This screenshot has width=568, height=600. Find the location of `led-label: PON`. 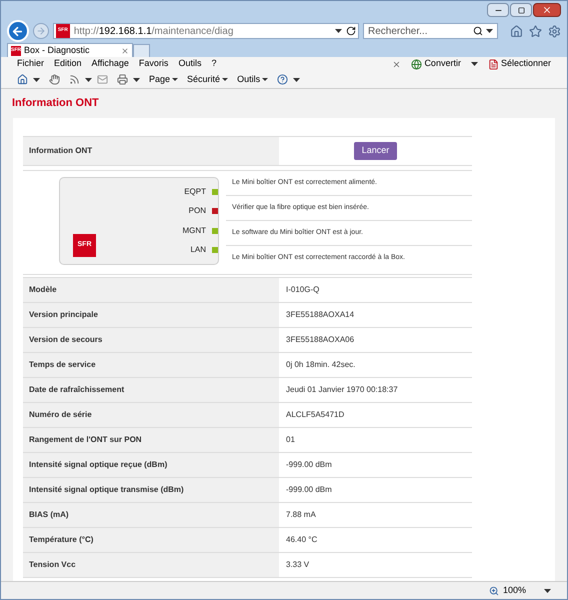

led-label: PON is located at coordinates (197, 211).